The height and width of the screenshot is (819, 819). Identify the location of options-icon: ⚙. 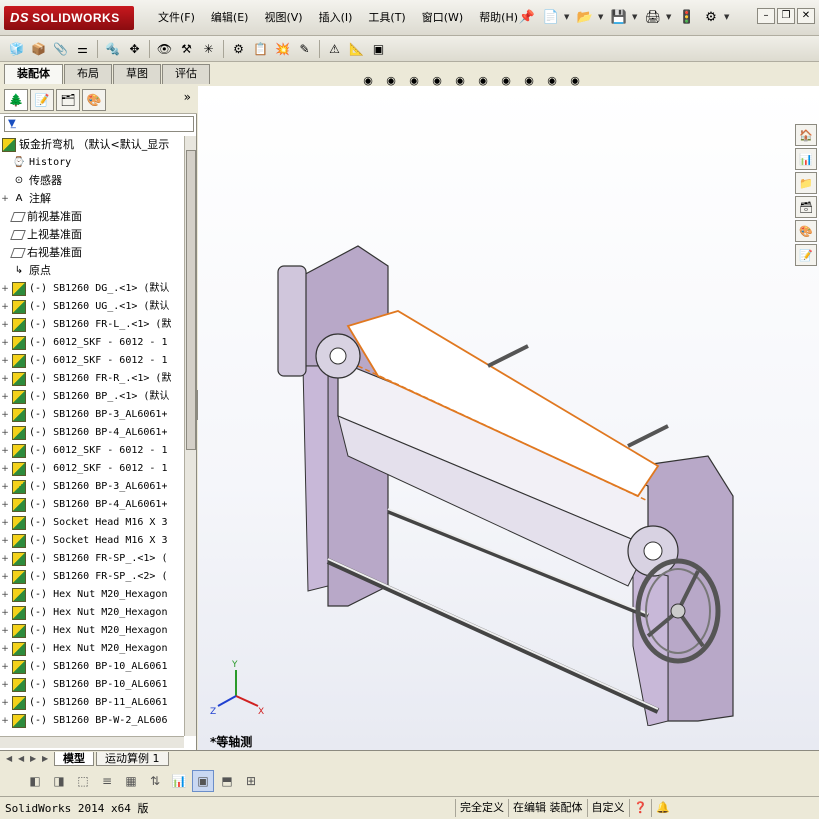
(711, 17).